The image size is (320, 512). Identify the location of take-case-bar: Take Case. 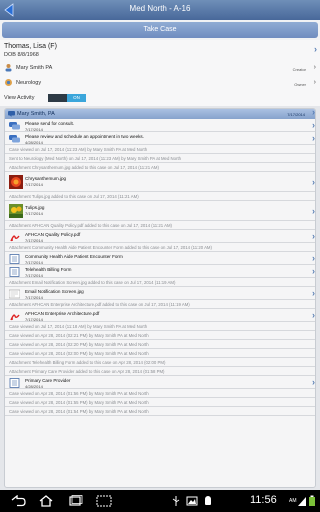
(160, 30).